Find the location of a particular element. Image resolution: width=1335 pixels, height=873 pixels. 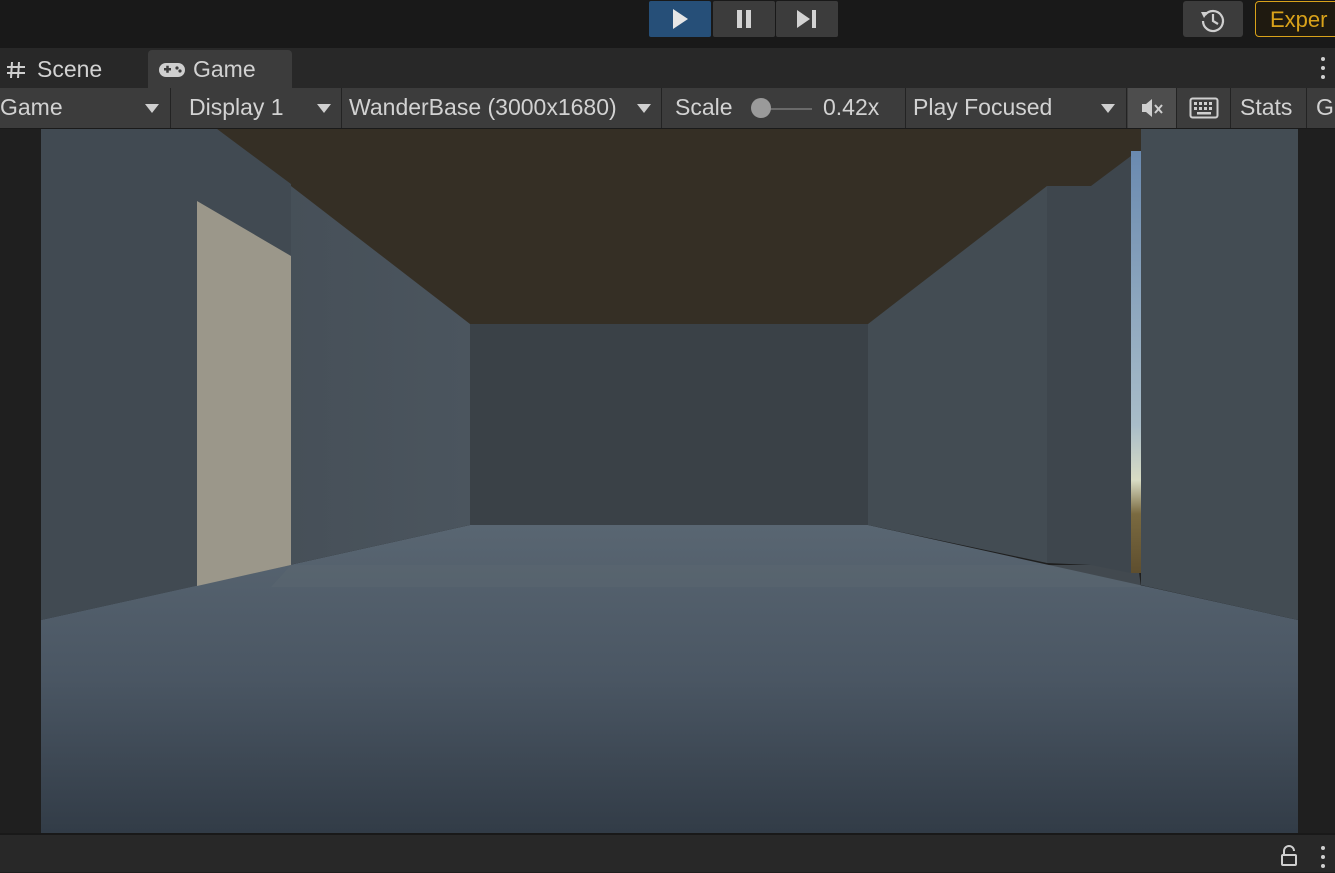

lock-icon is located at coordinates (1289, 856).